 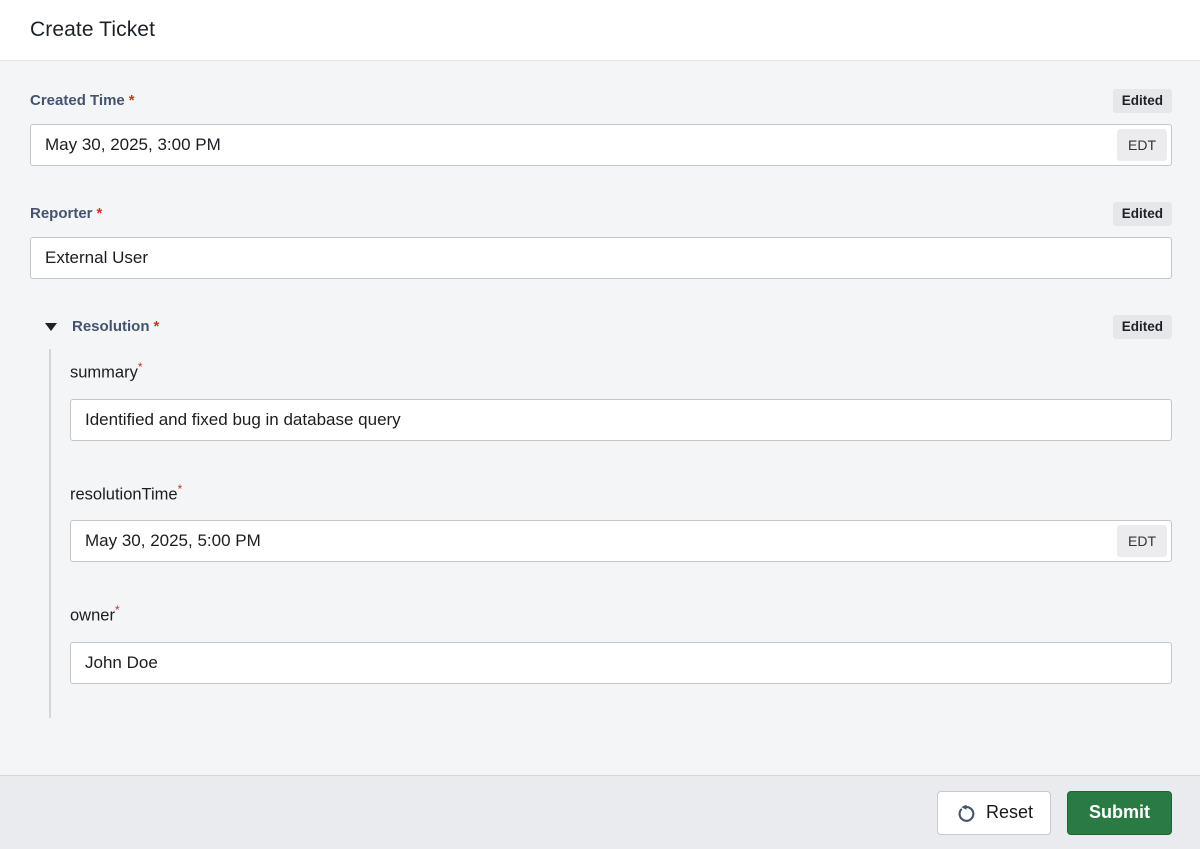 I want to click on submit-button: Submit, so click(x=1119, y=812).